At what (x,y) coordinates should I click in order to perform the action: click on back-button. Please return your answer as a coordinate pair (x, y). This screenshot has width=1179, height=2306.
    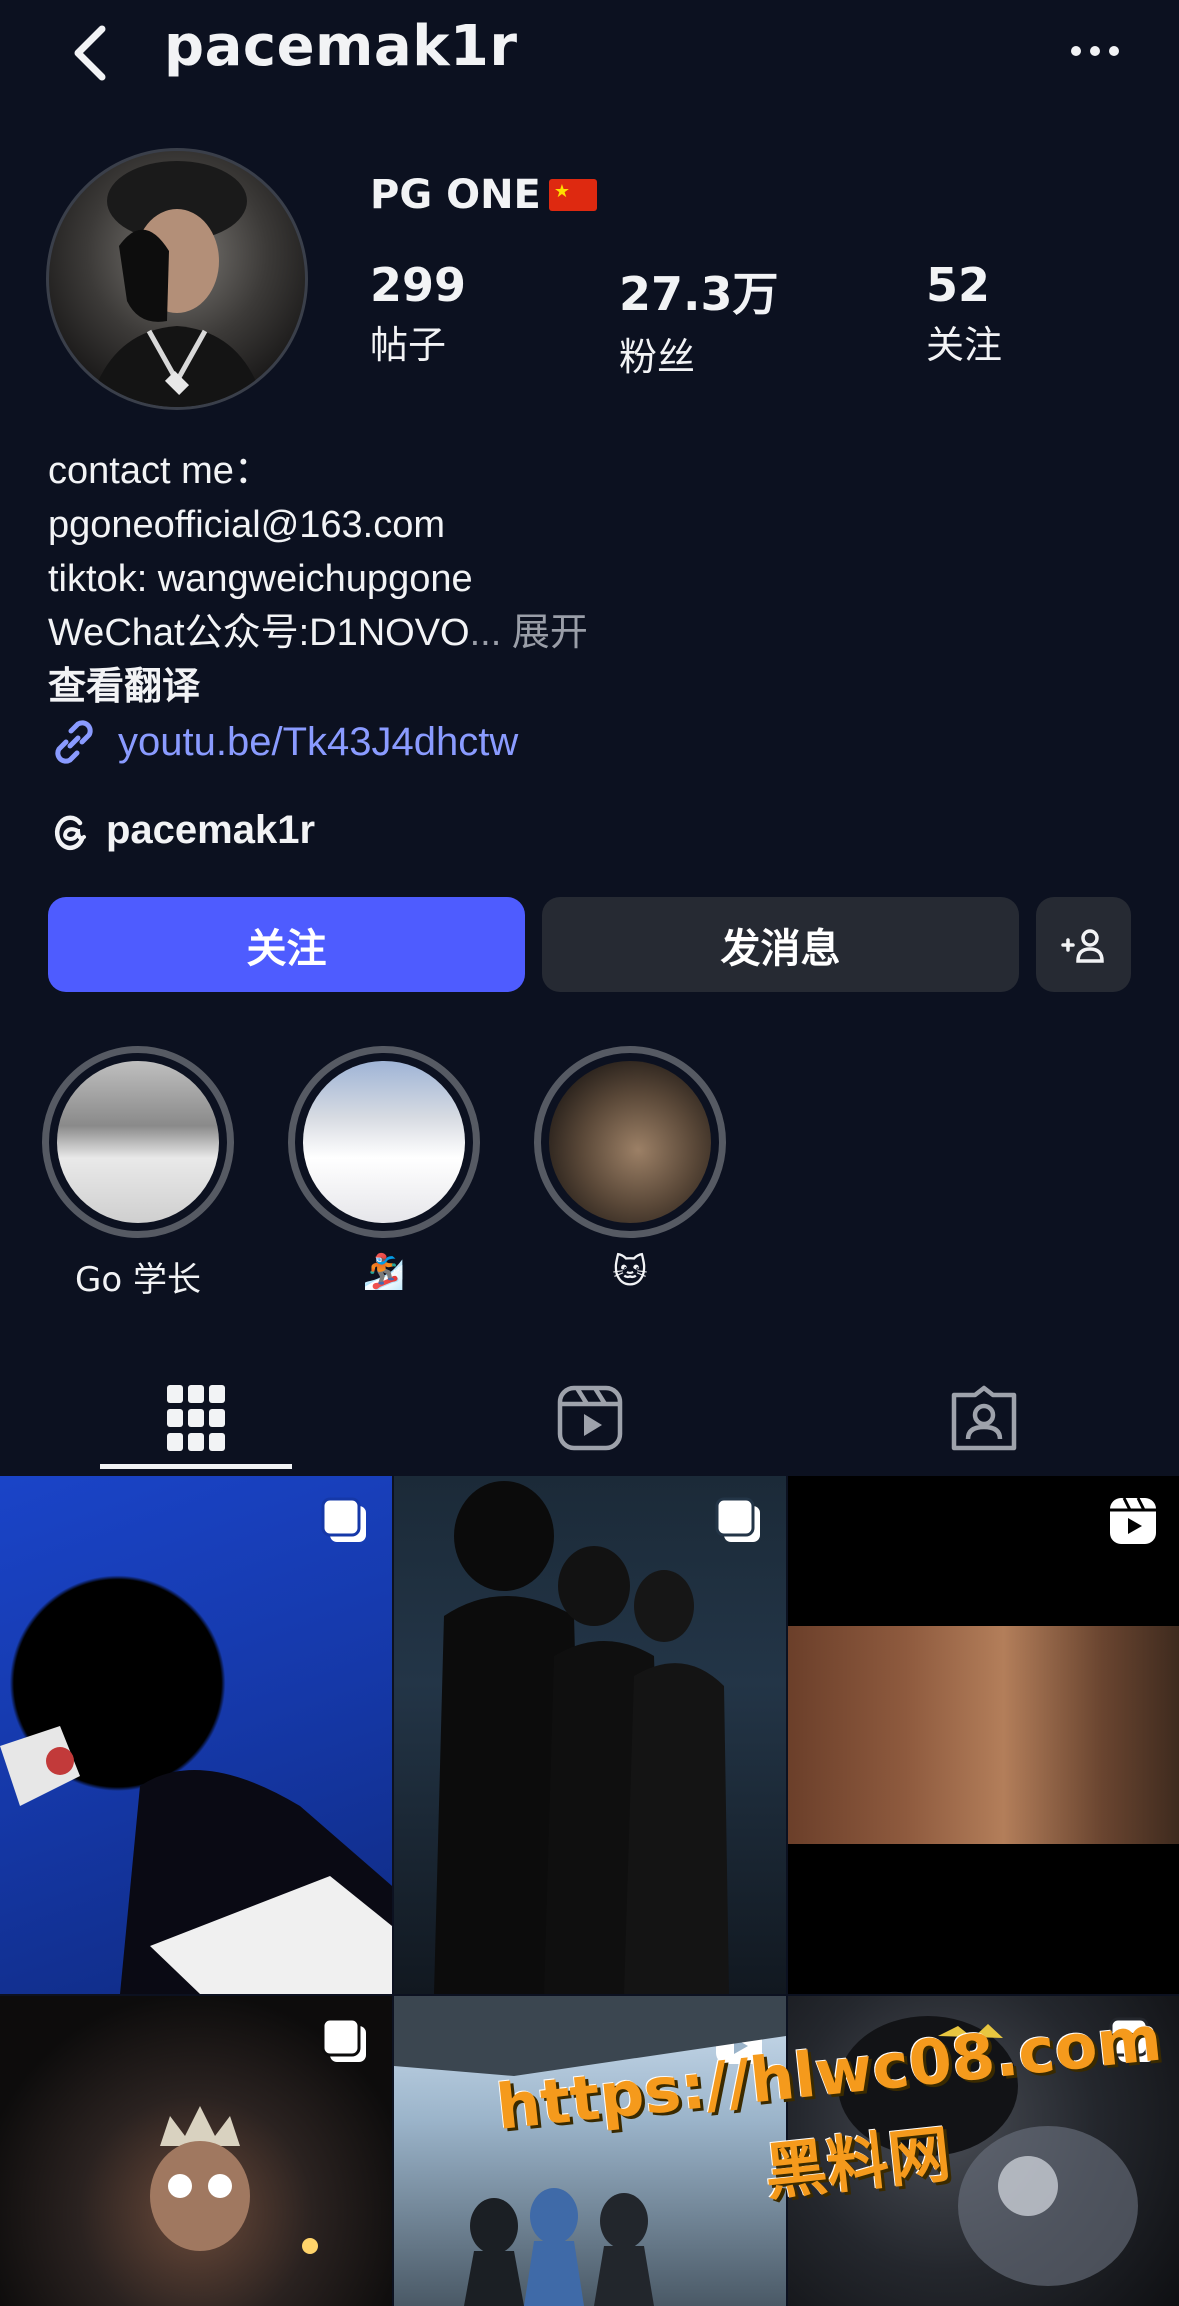
    Looking at the image, I should click on (90, 53).